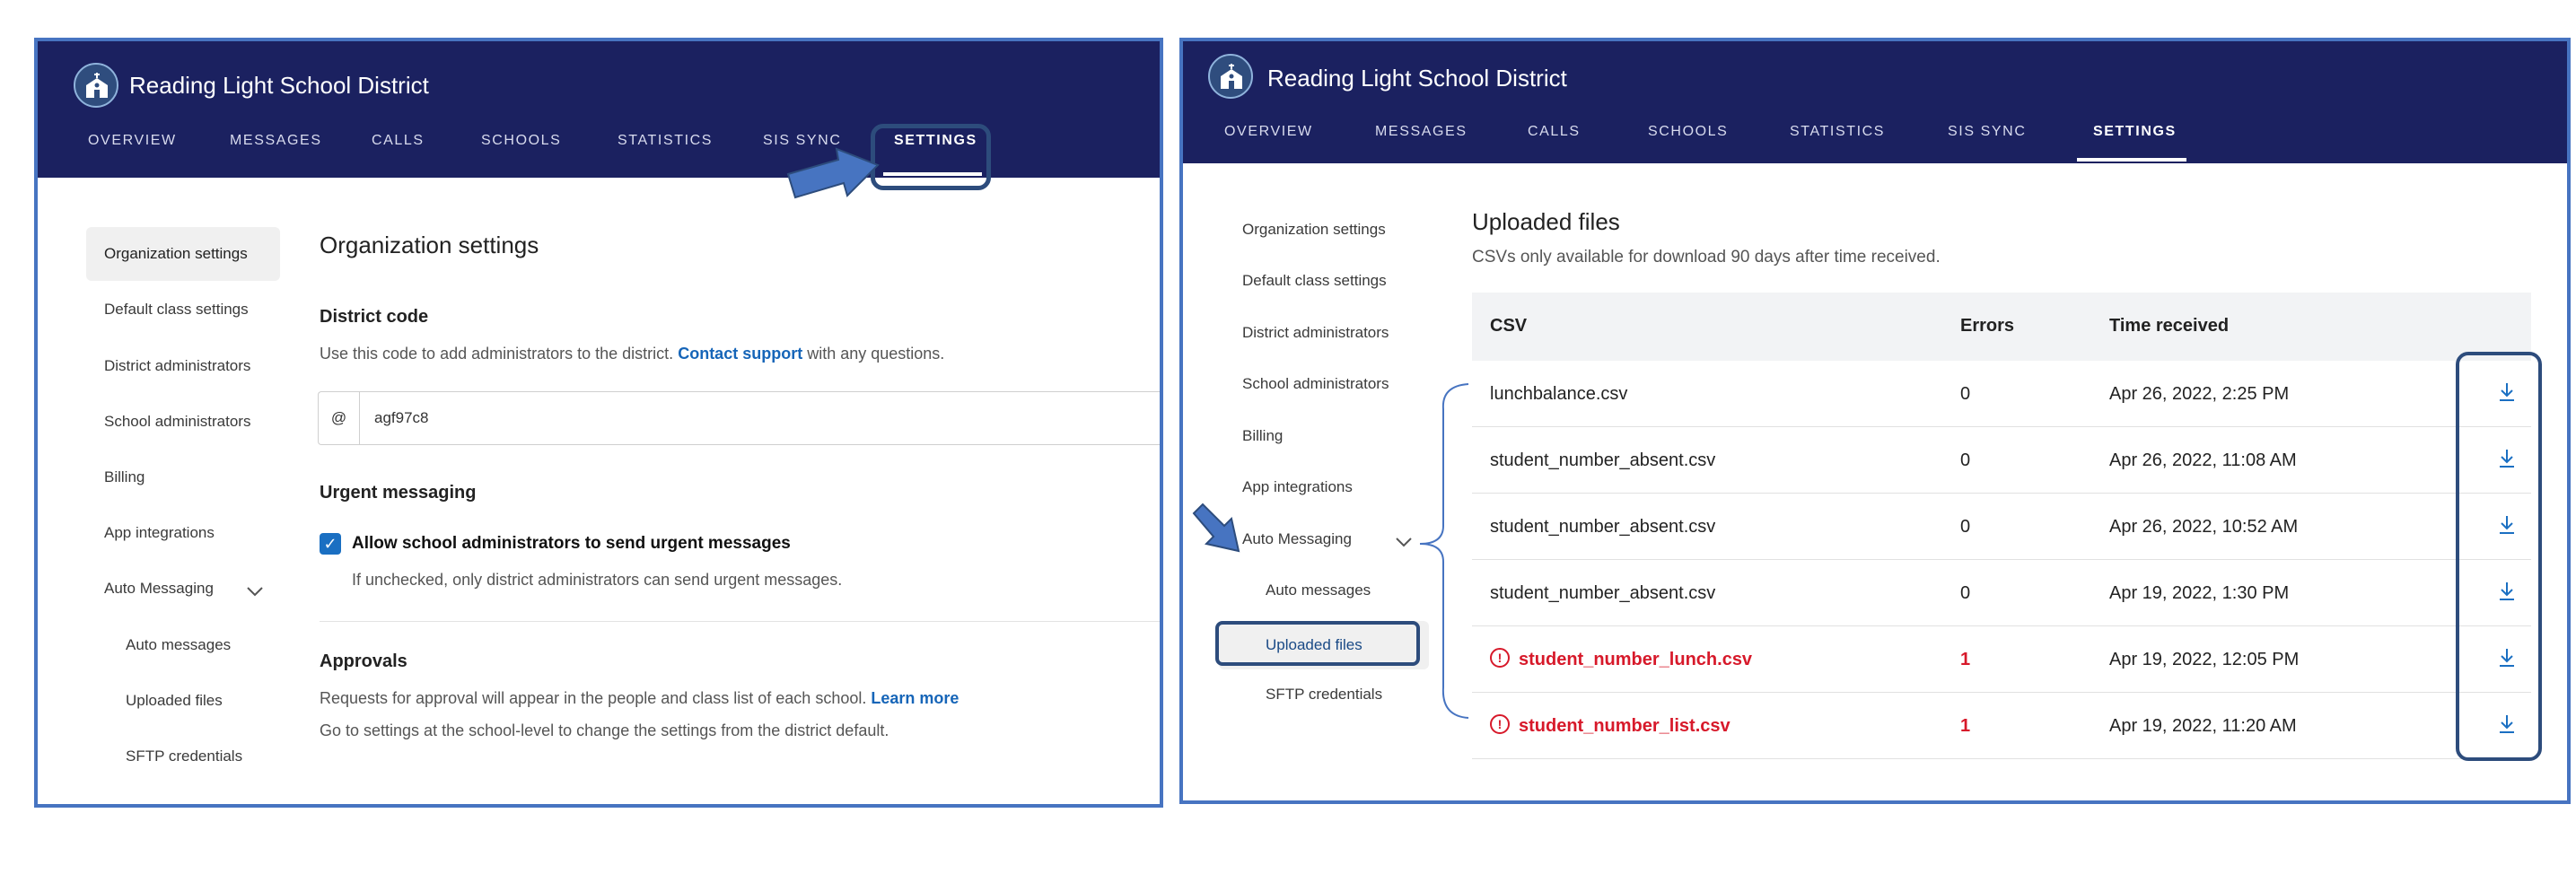 The height and width of the screenshot is (883, 2576). Describe the element at coordinates (915, 698) in the screenshot. I see `learn-more-link: Learn more` at that location.